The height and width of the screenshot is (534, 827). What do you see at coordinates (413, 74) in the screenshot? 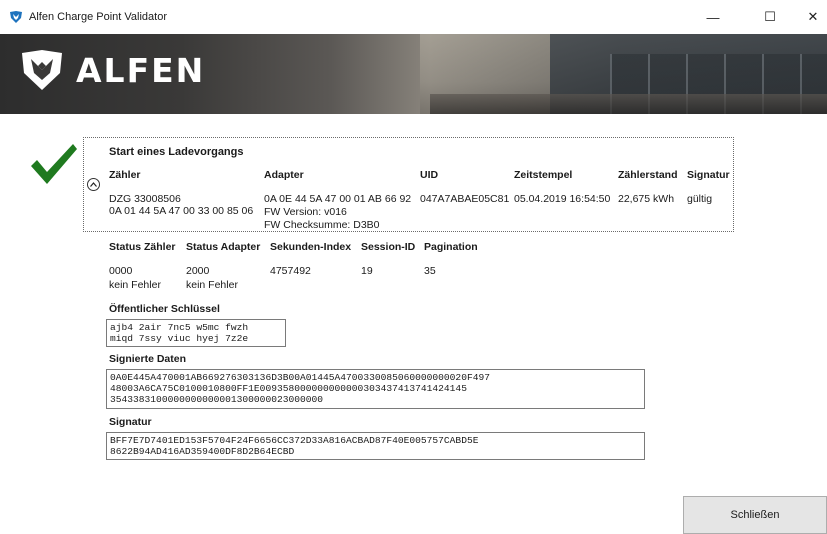
I see `header-banner: ALFEN` at bounding box center [413, 74].